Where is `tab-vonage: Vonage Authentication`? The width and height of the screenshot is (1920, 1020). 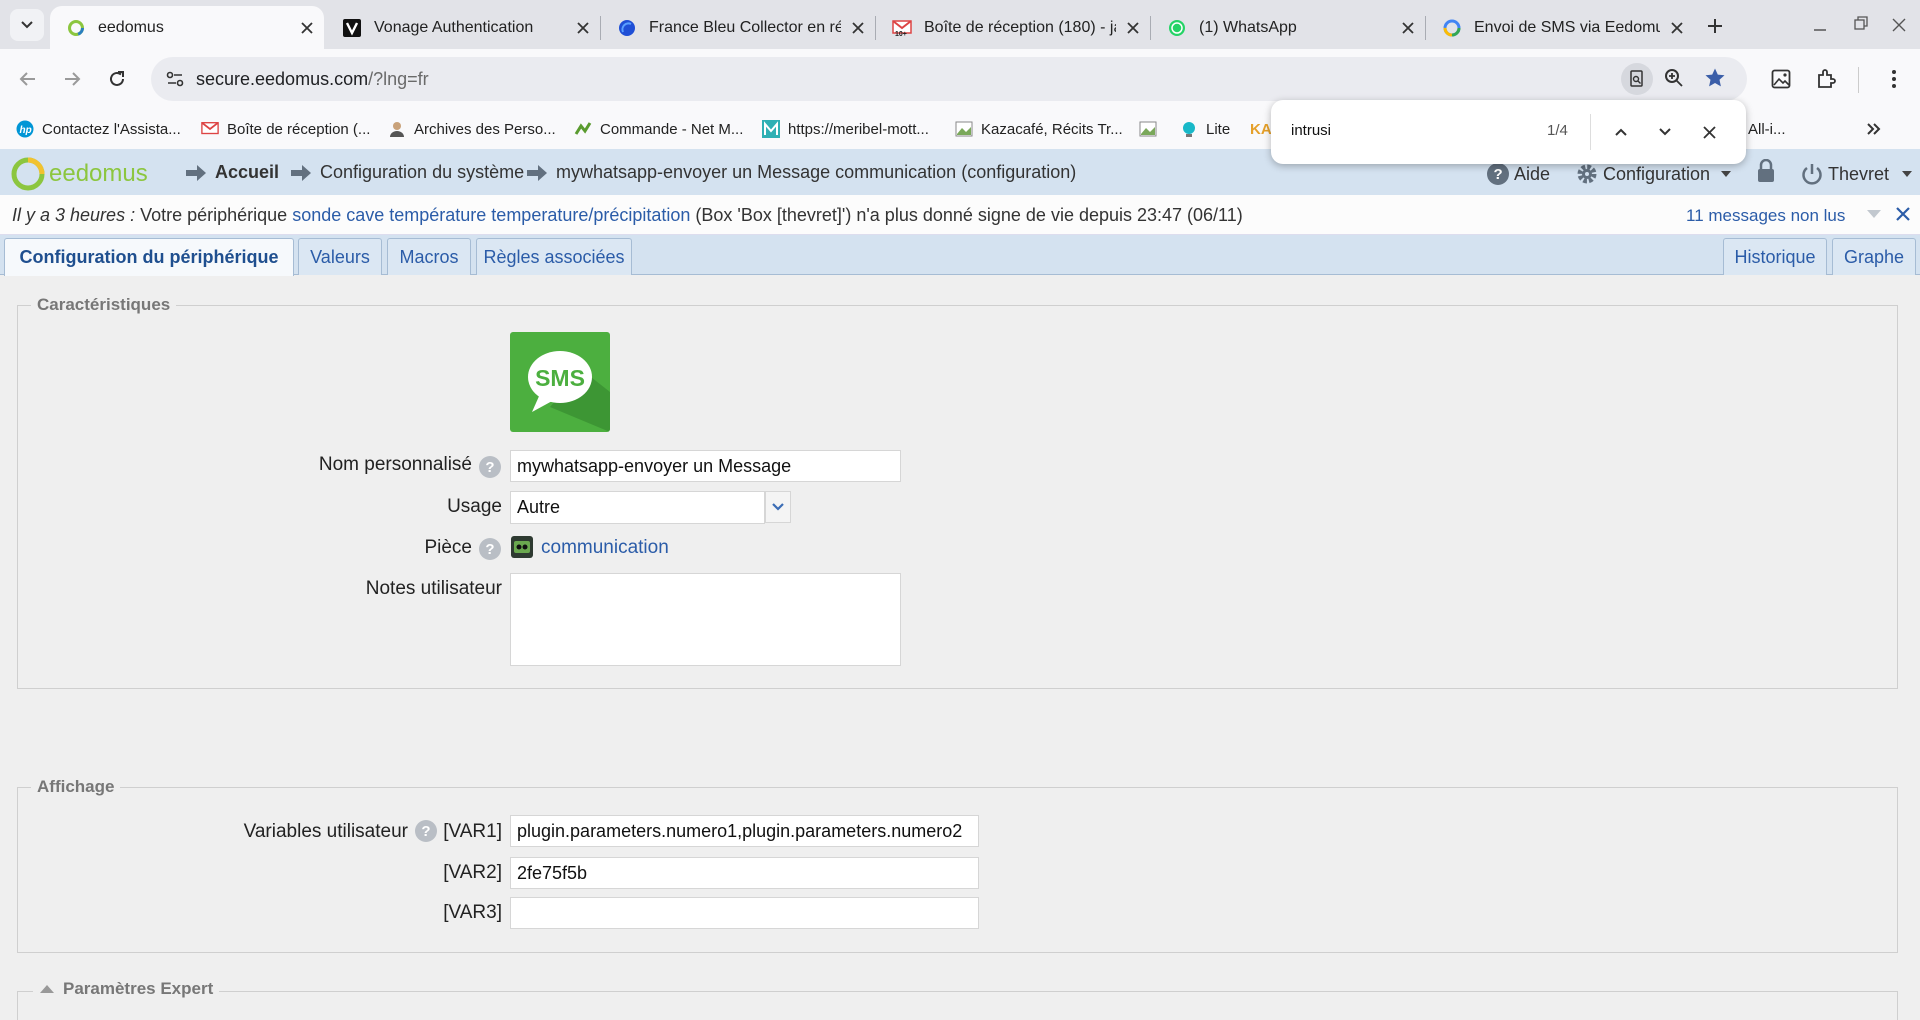 tab-vonage: Vonage Authentication is located at coordinates (463, 27).